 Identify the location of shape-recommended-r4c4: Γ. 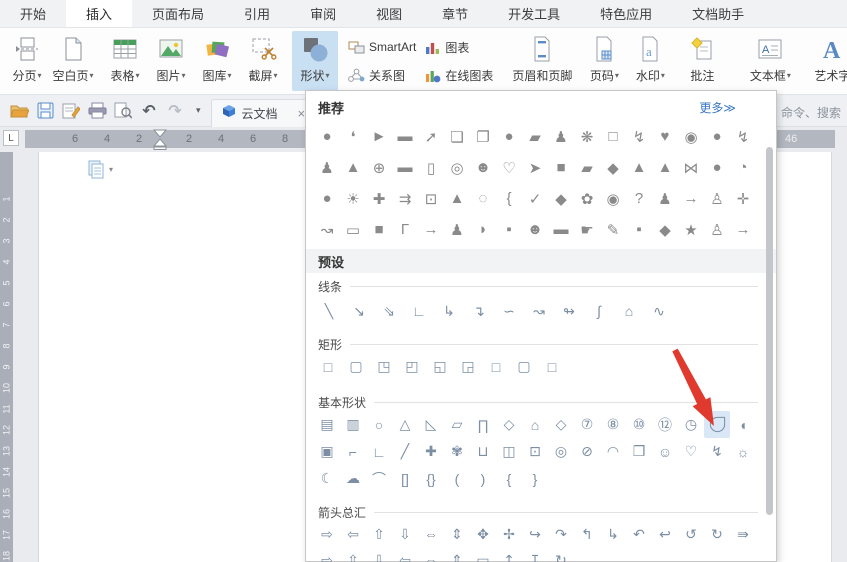
(405, 229).